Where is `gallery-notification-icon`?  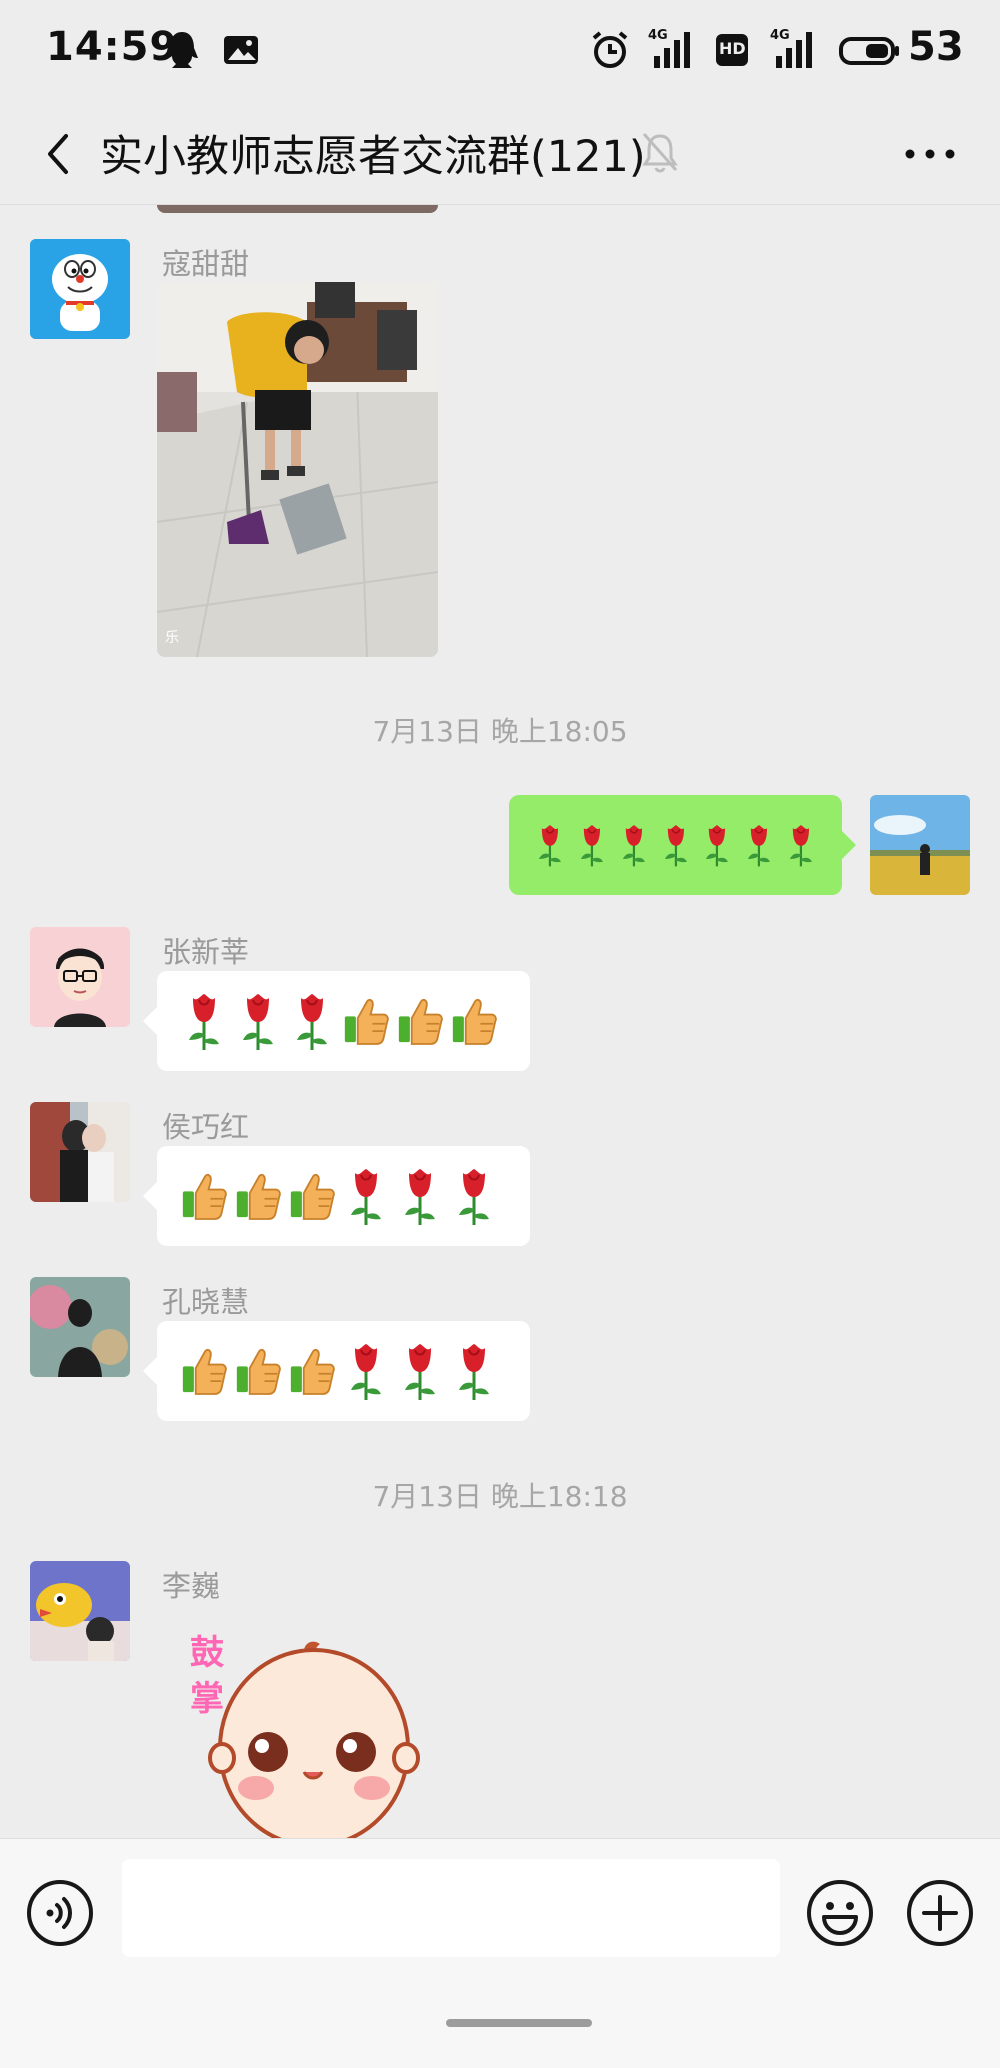 gallery-notification-icon is located at coordinates (241, 50).